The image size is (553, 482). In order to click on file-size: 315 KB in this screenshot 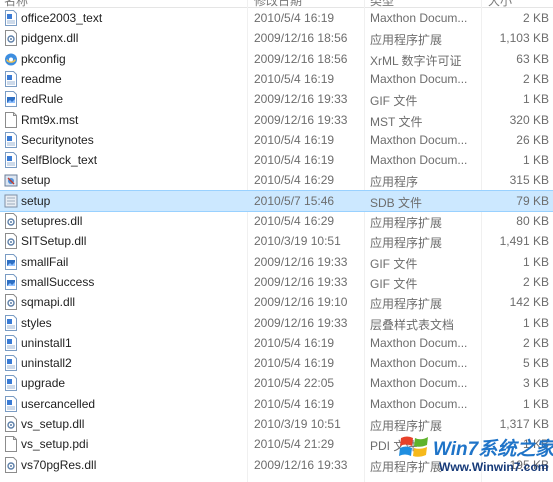, I will do `click(529, 180)`.